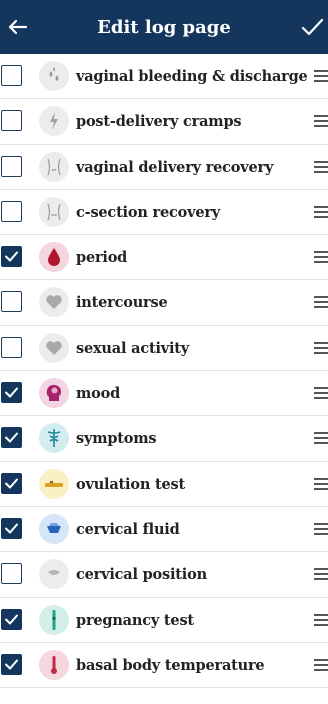 The width and height of the screenshot is (328, 704). I want to click on fluid-gem-icon, so click(54, 528).